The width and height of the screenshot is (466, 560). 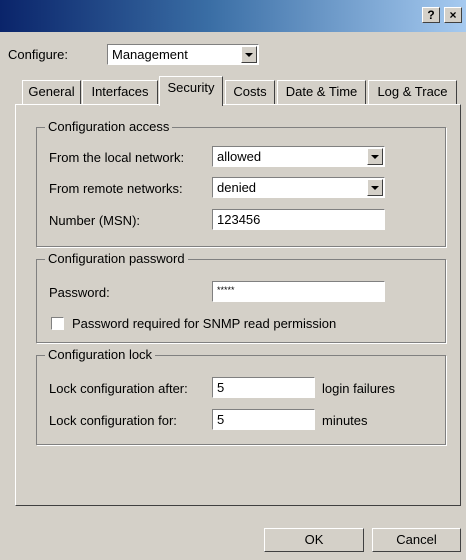 I want to click on local-network-label: From the local network:, so click(x=117, y=157).